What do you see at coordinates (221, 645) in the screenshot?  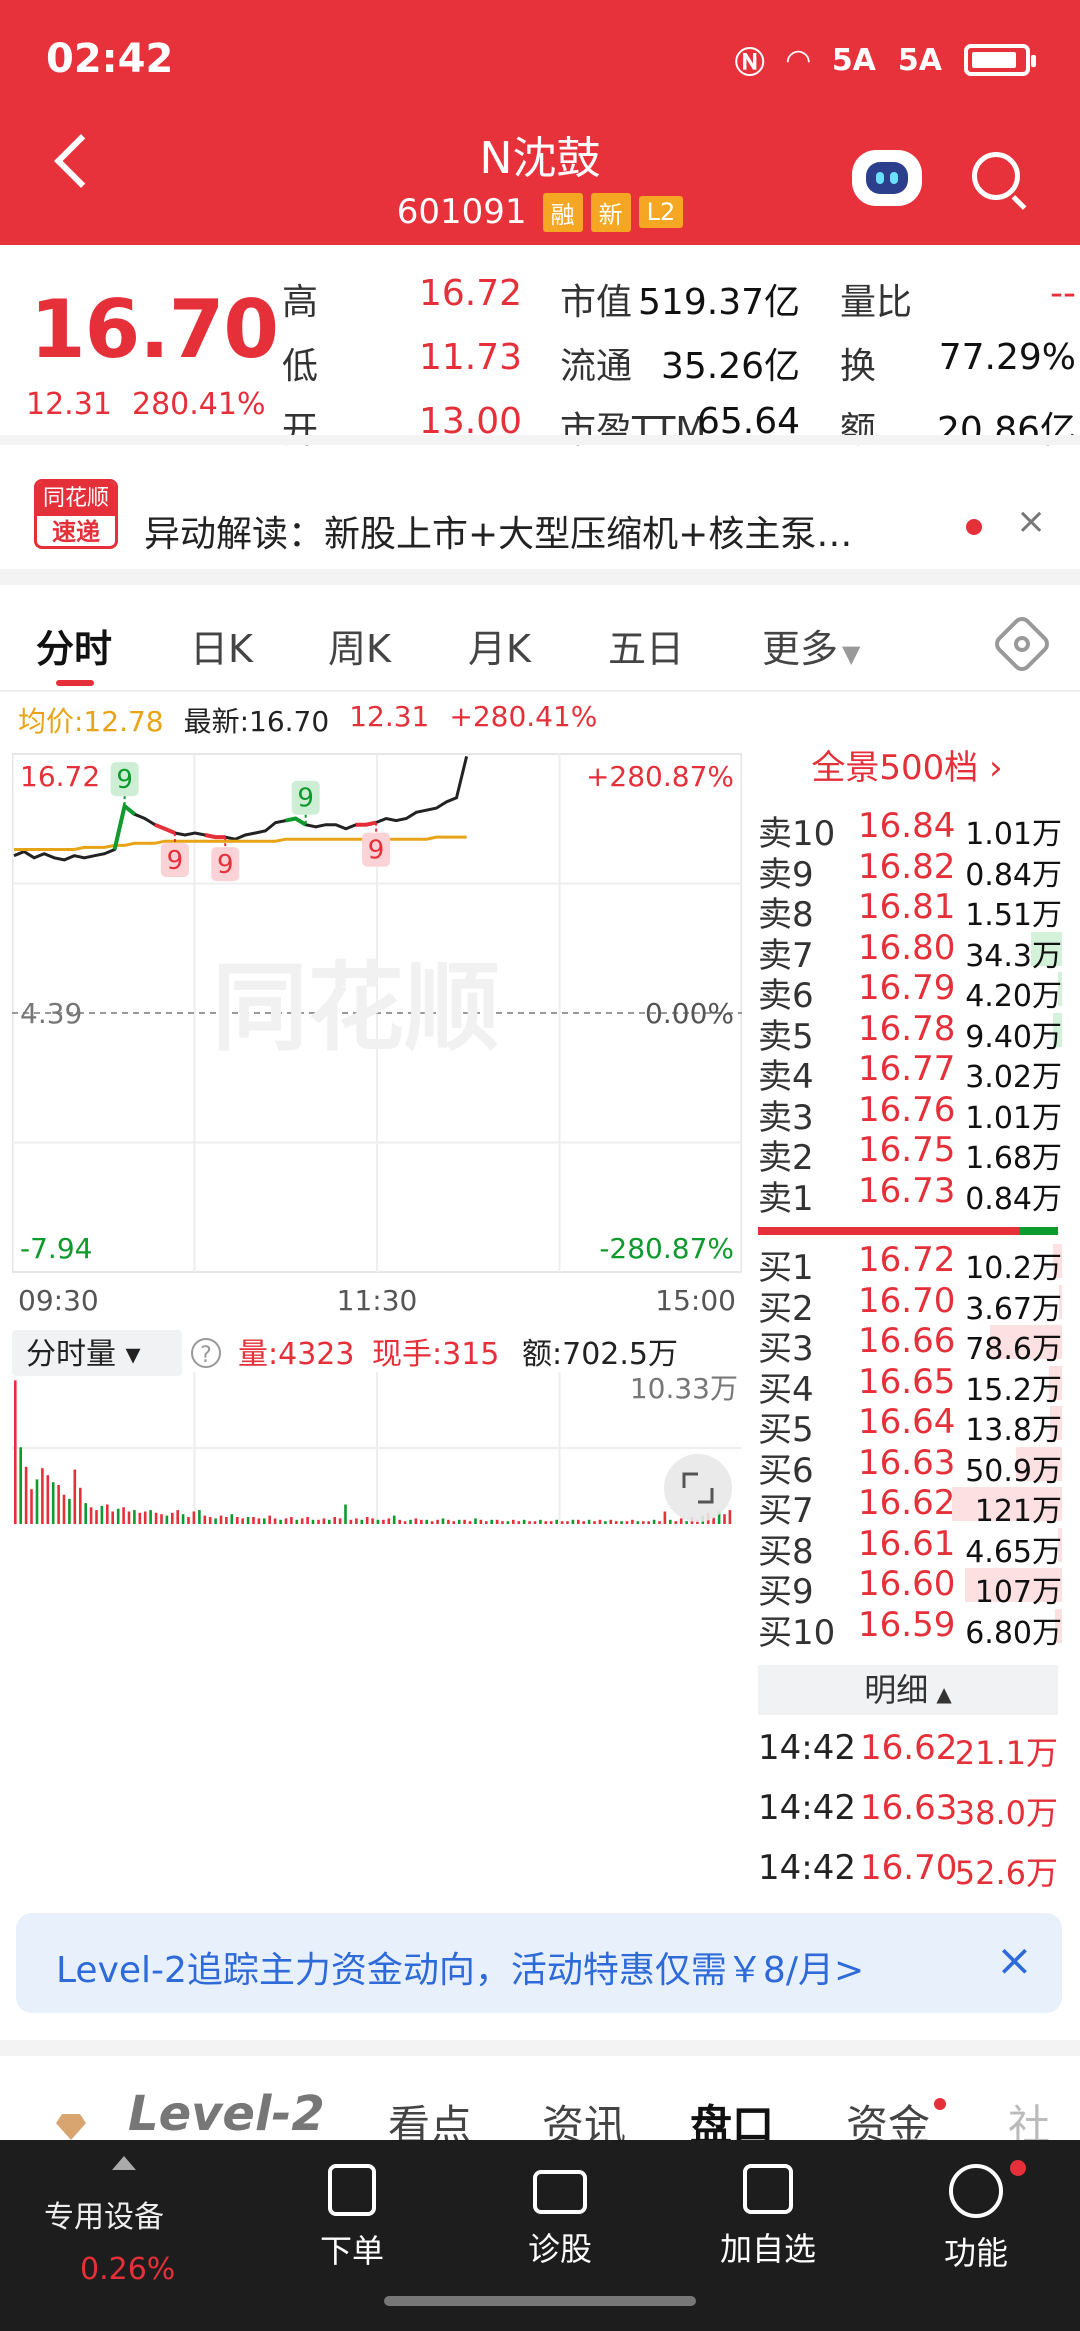 I see `tab-daily-k: 日K` at bounding box center [221, 645].